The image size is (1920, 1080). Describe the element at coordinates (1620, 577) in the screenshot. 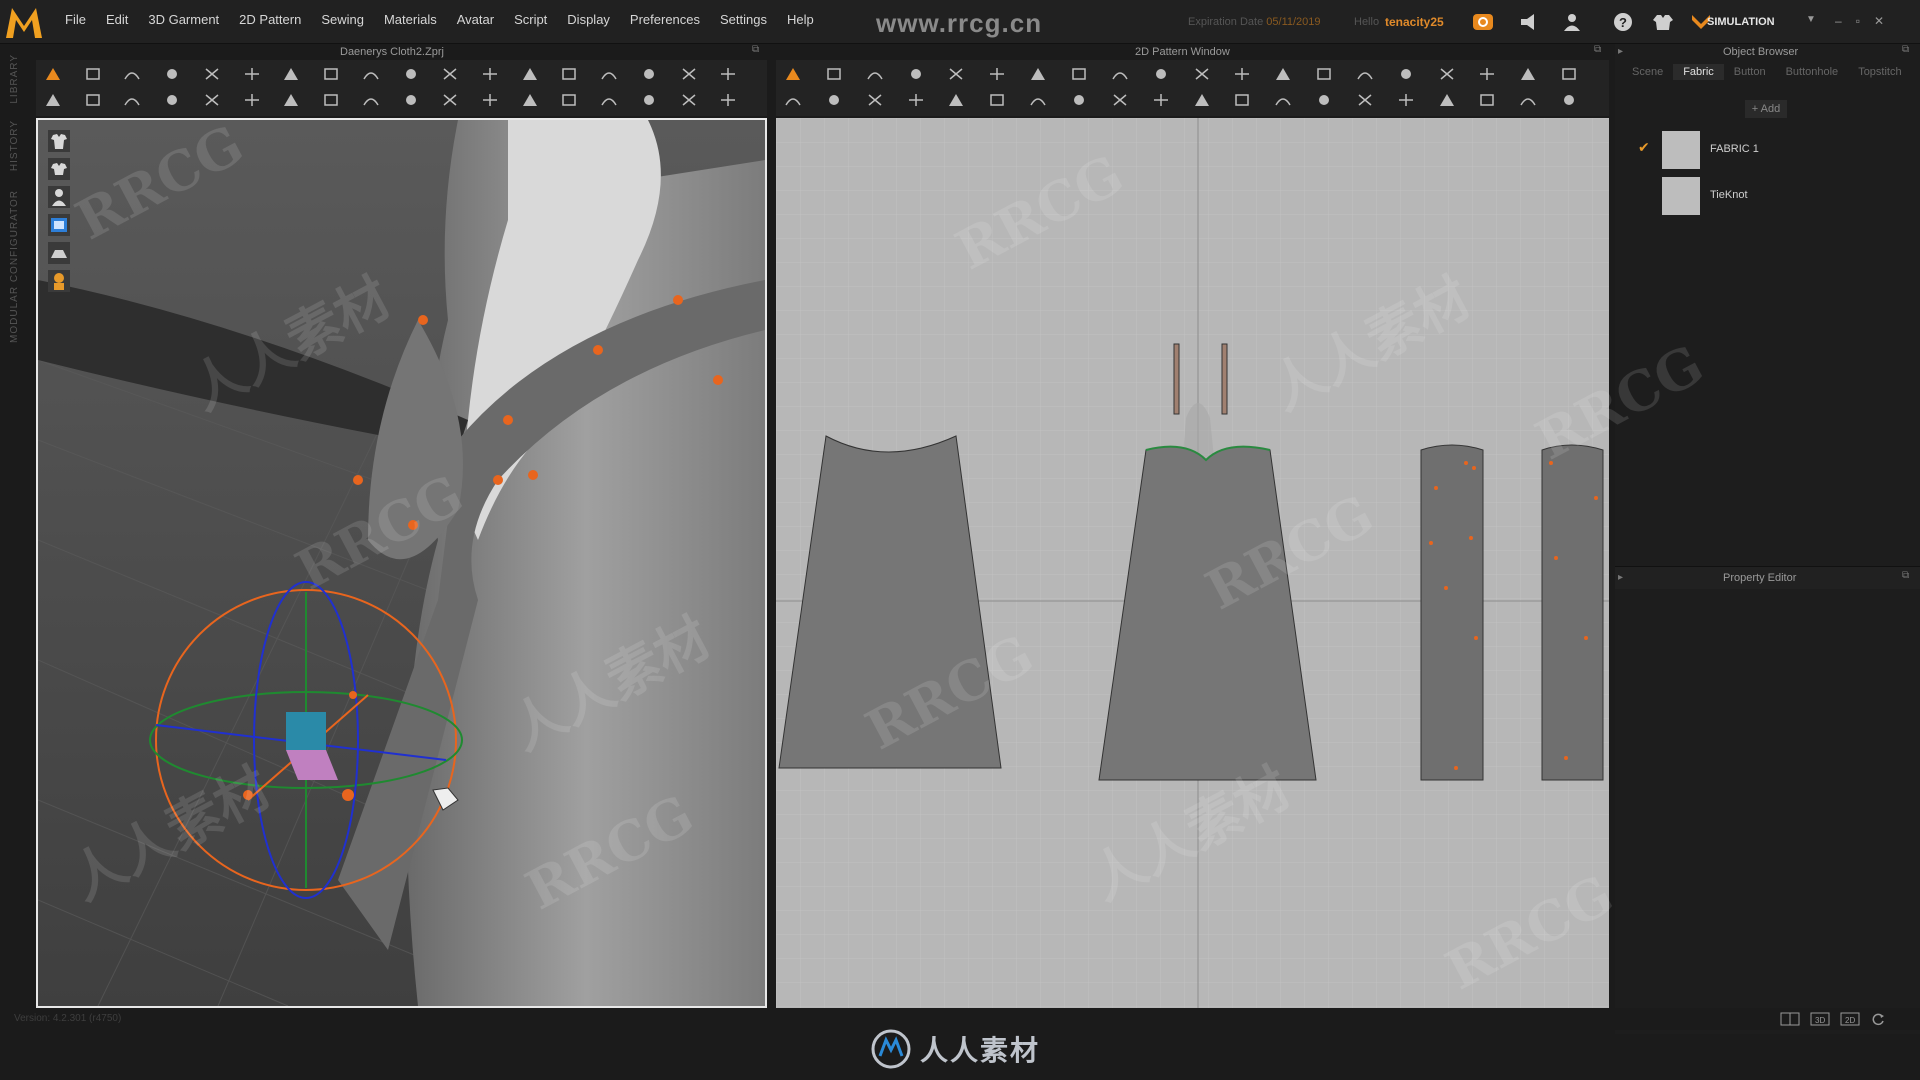

I see `property-editor-expand-icon: ▸` at that location.